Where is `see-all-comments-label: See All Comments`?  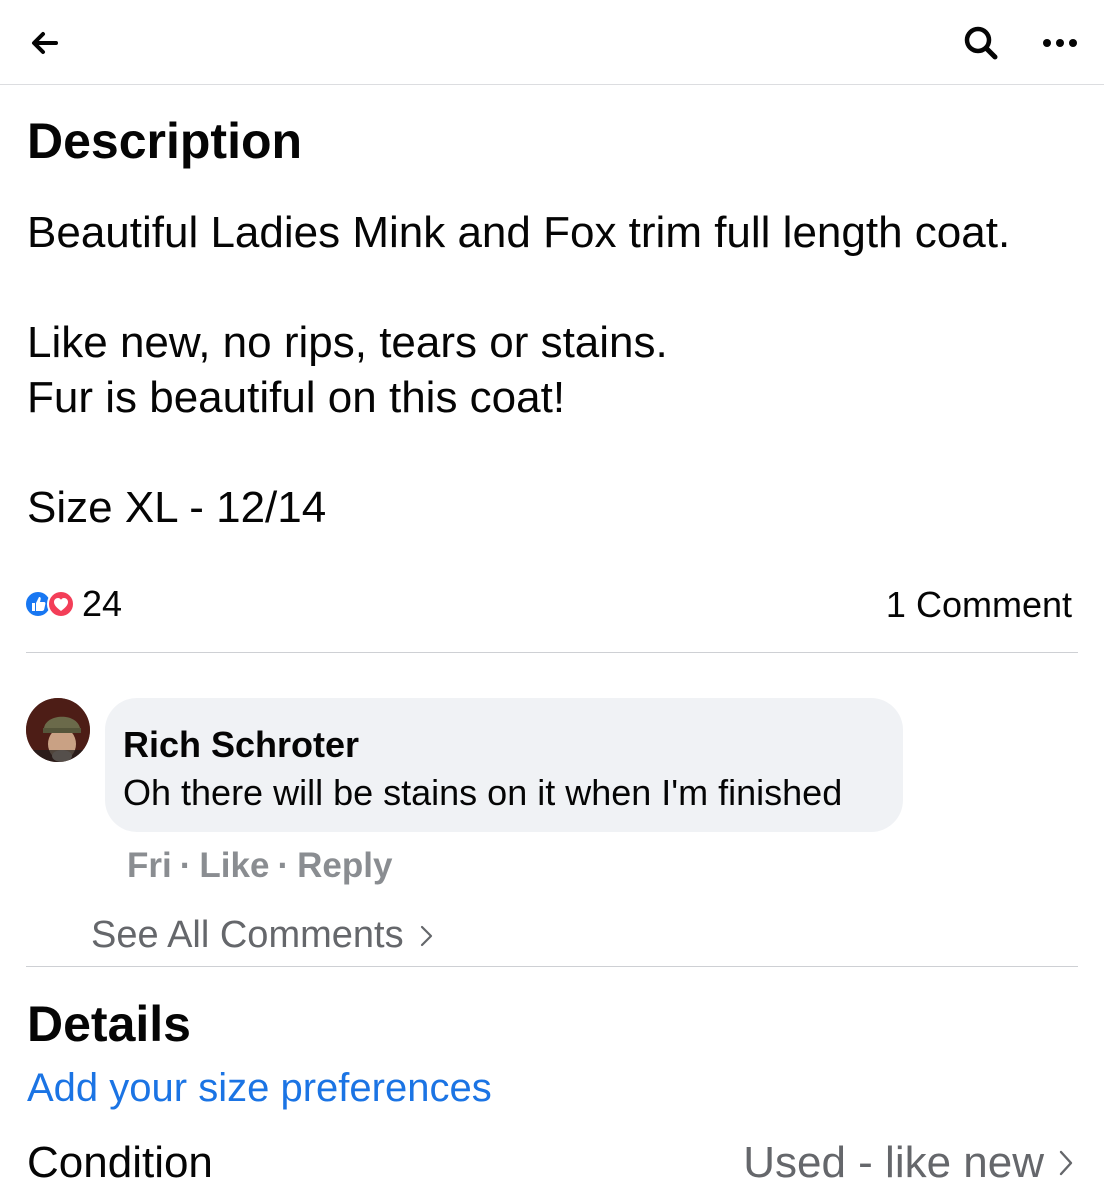 see-all-comments-label: See All Comments is located at coordinates (247, 935).